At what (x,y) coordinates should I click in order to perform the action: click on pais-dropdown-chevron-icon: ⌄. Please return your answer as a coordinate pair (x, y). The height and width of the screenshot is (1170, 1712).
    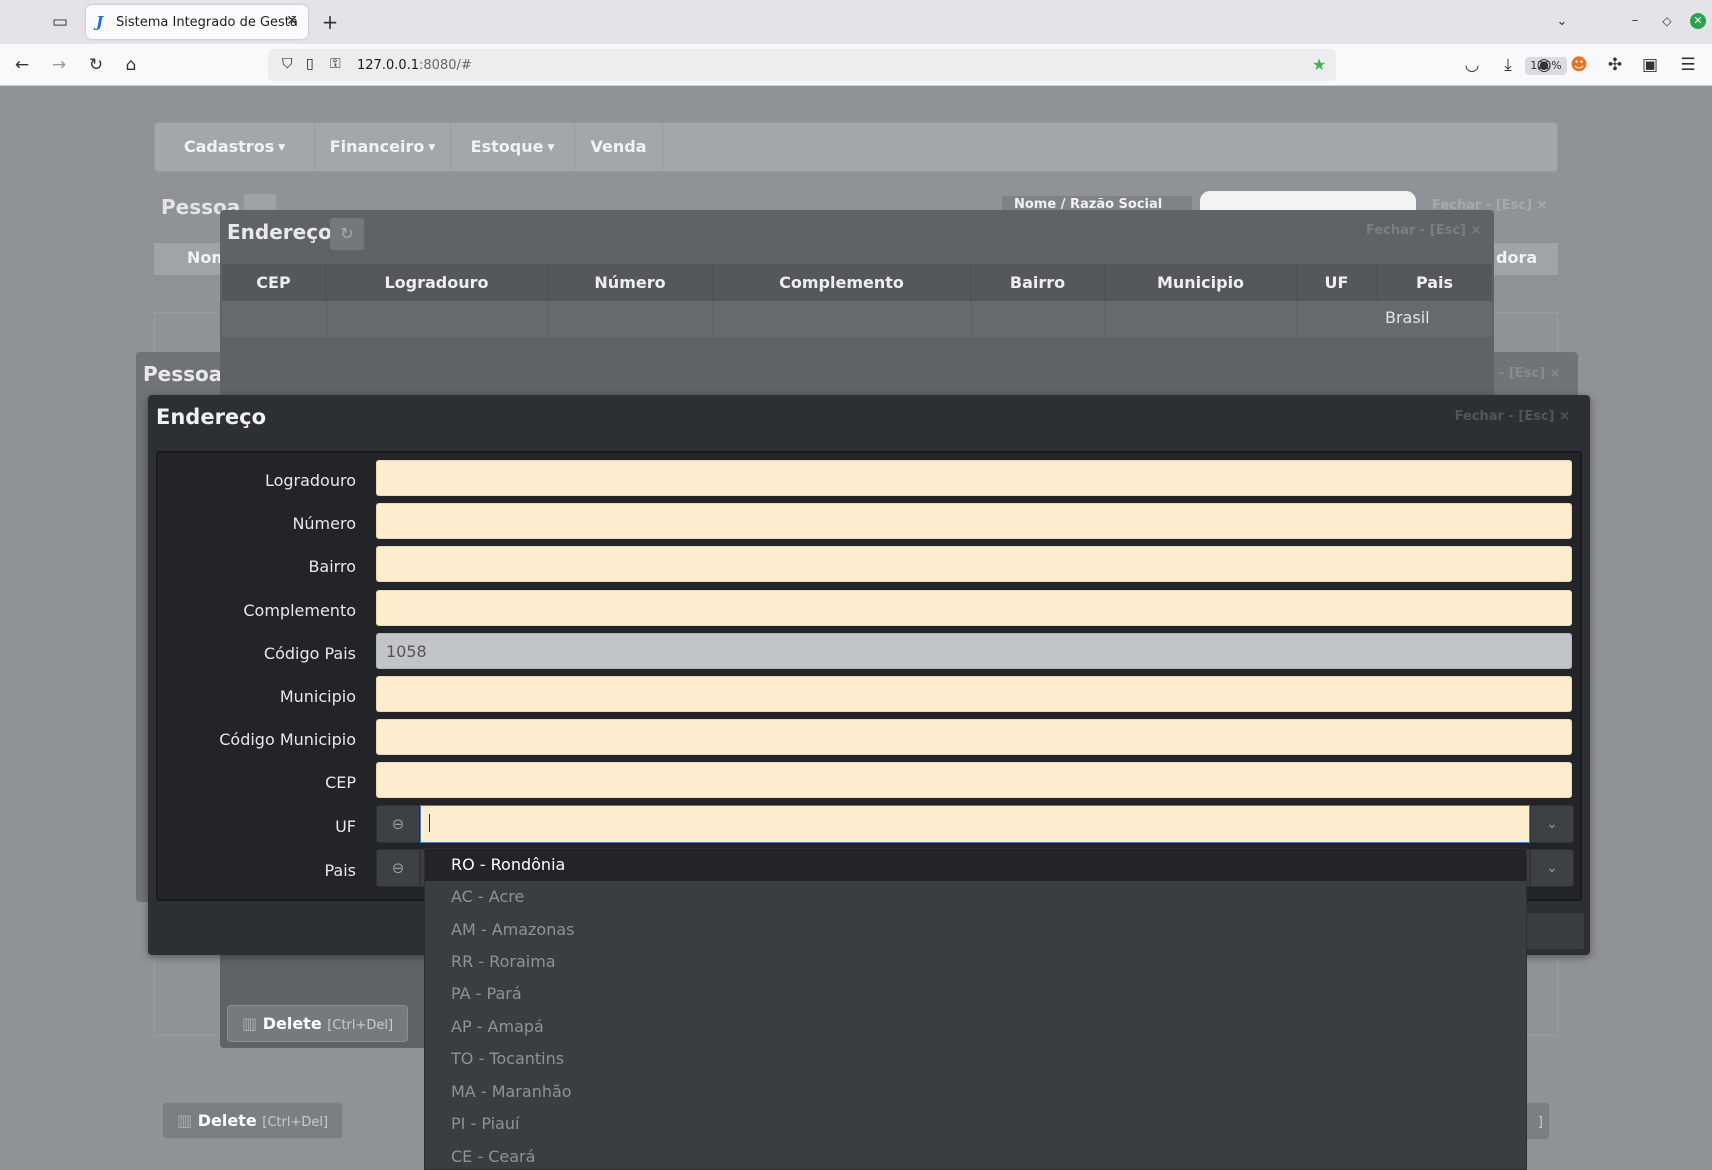
    Looking at the image, I should click on (1552, 868).